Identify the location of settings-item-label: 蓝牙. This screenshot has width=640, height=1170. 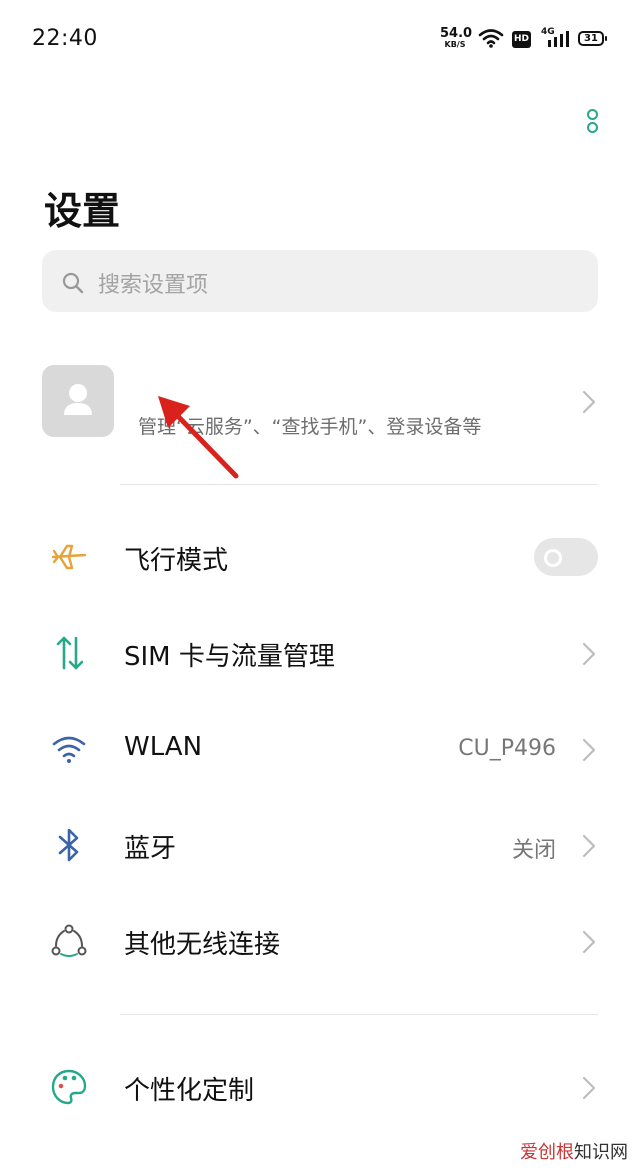
(150, 849).